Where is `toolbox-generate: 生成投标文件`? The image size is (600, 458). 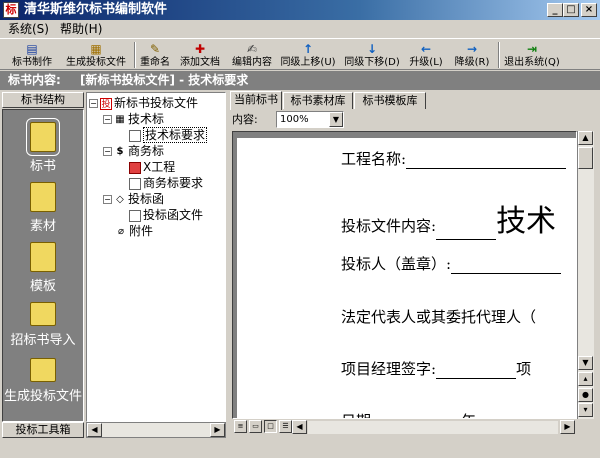 toolbox-generate: 生成投标文件 is located at coordinates (43, 381).